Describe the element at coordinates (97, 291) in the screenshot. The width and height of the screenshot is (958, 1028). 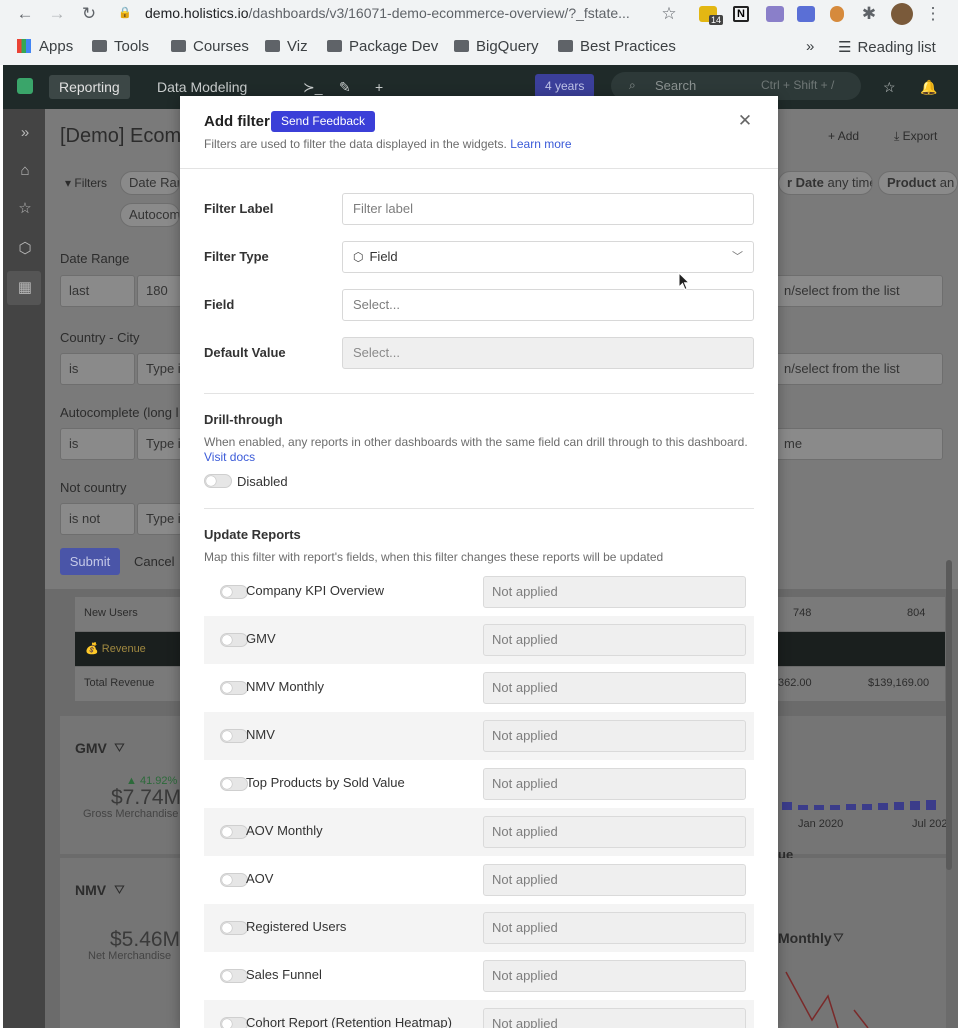
I see `date-range-operator: last` at that location.